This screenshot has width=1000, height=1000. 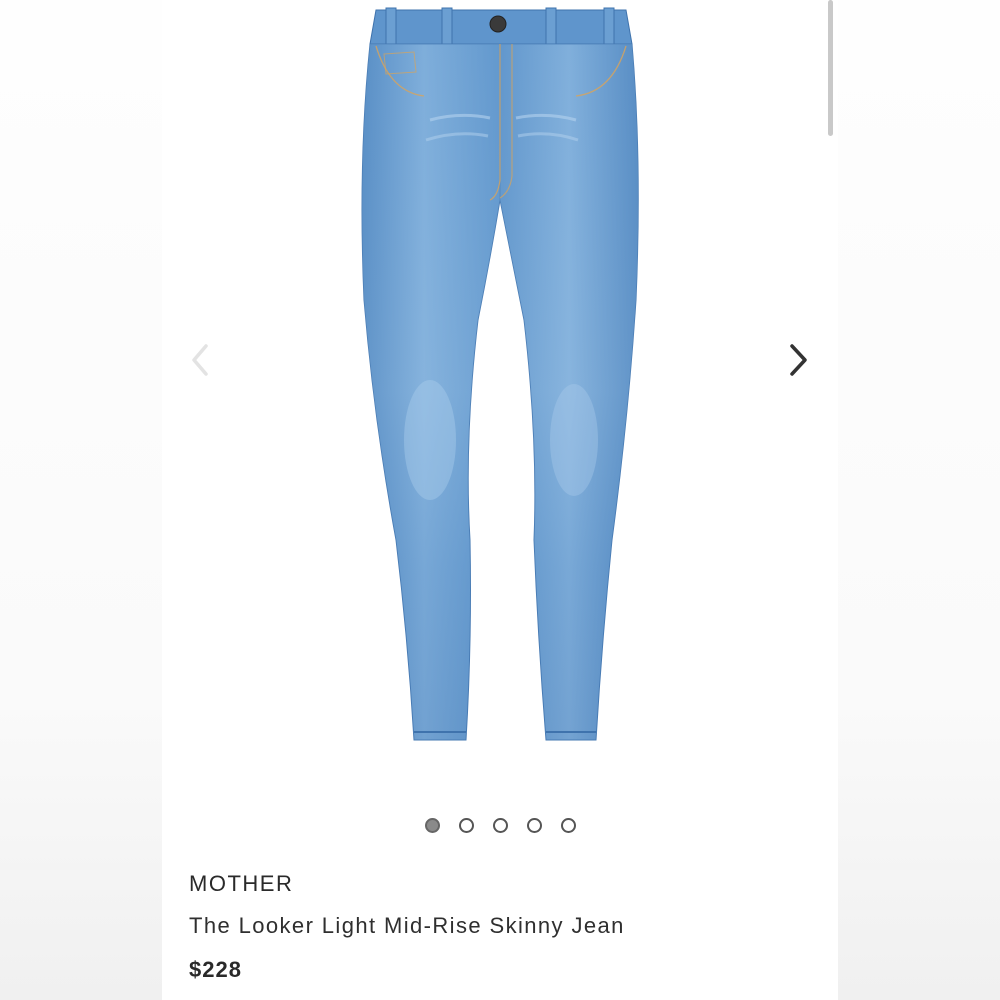 What do you see at coordinates (407, 926) in the screenshot?
I see `product-name: The Looker Light Mid-Rise Skinny Jean` at bounding box center [407, 926].